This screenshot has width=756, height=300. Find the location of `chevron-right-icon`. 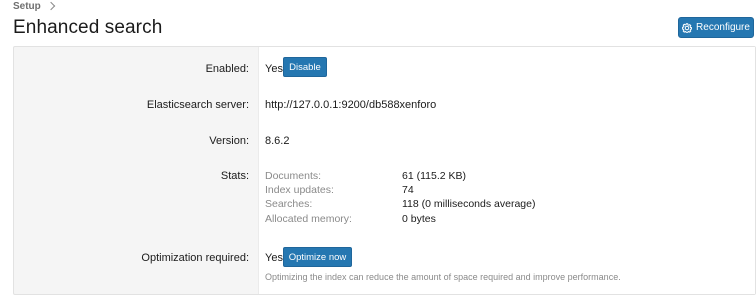

chevron-right-icon is located at coordinates (51, 6).